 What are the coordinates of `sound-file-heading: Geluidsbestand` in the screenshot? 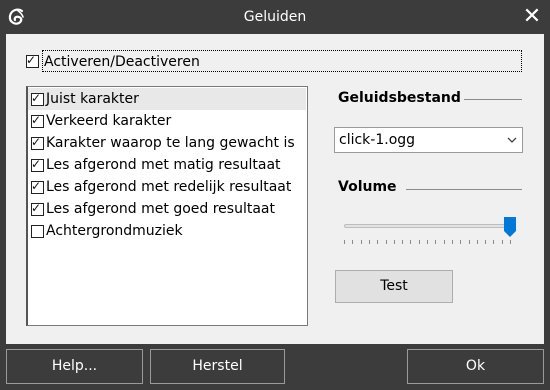 It's located at (399, 98).